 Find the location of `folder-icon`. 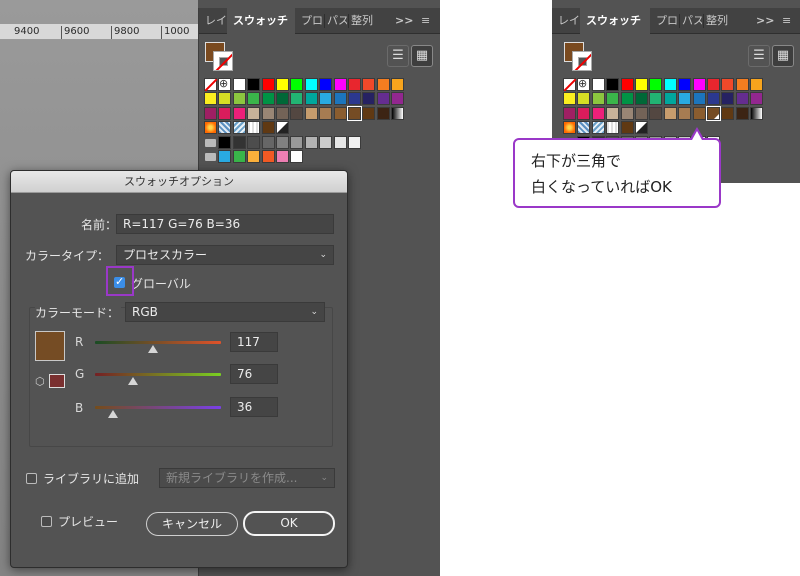

folder-icon is located at coordinates (210, 156).